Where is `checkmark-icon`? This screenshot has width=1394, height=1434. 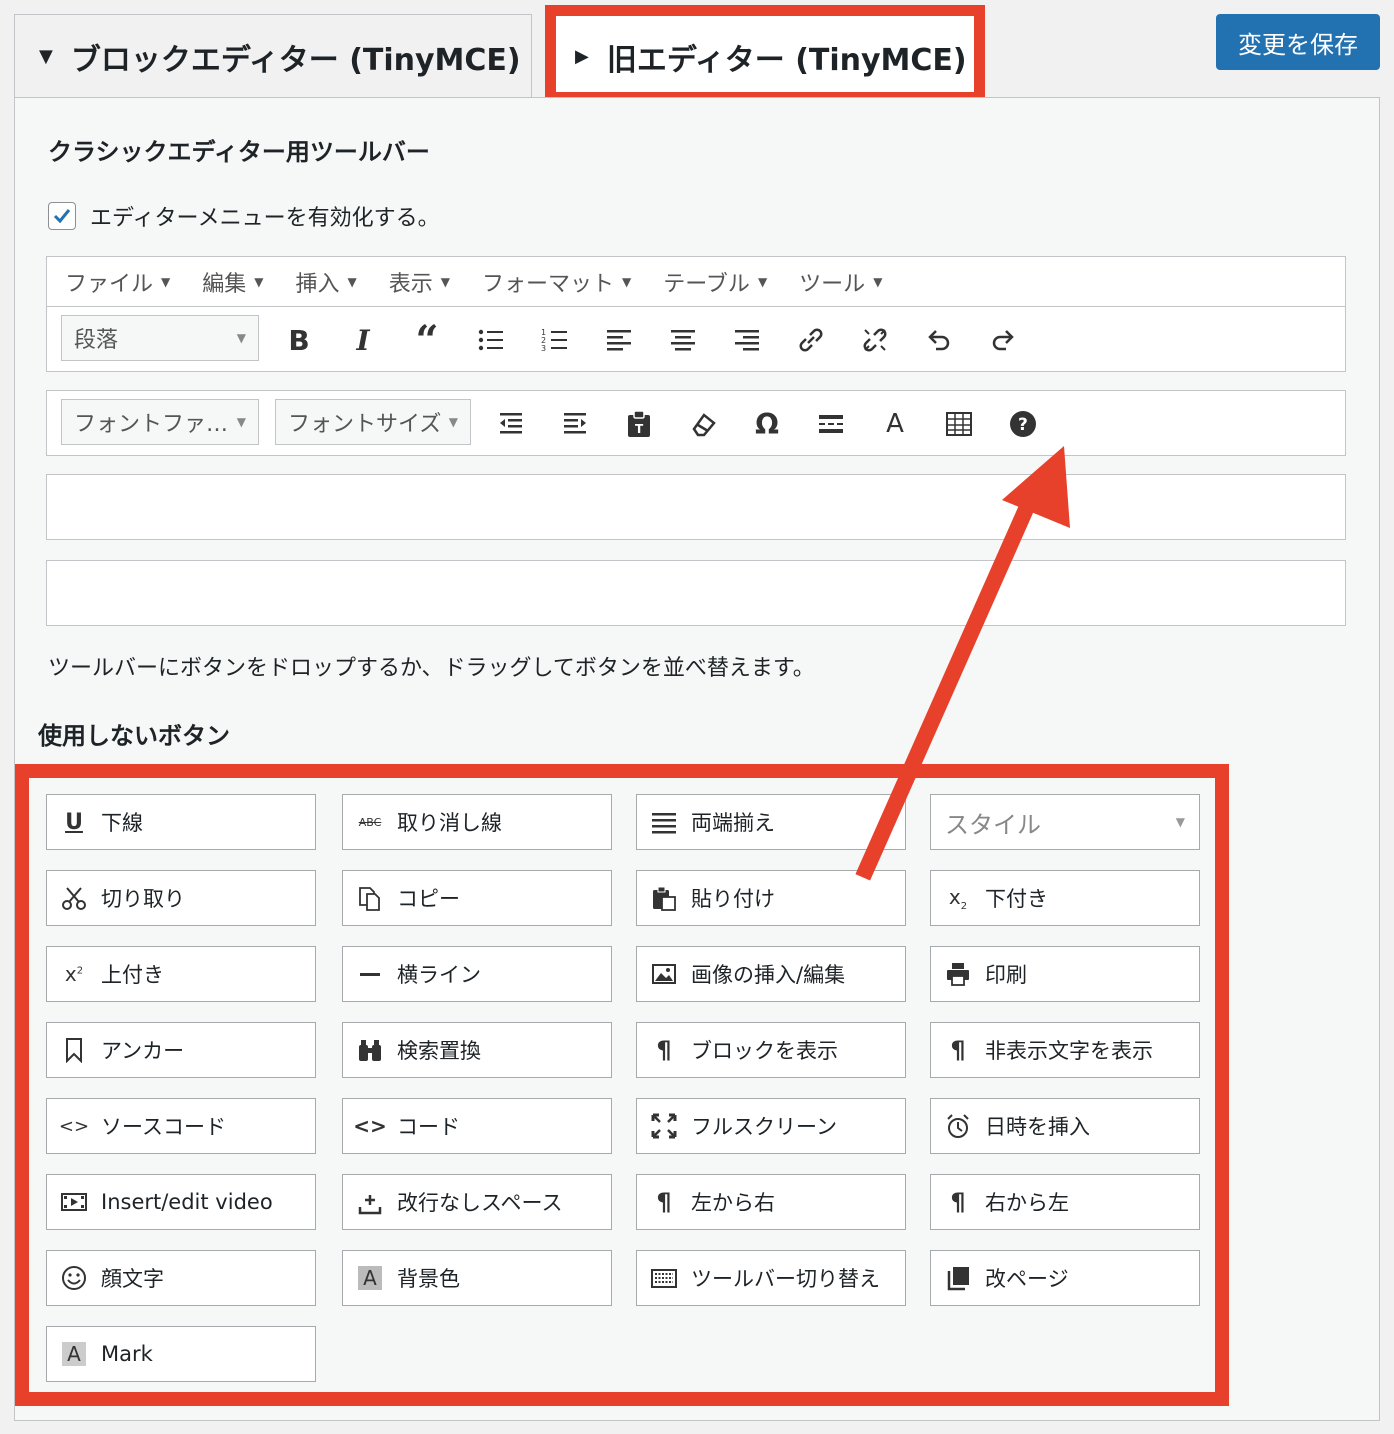
checkmark-icon is located at coordinates (62, 216).